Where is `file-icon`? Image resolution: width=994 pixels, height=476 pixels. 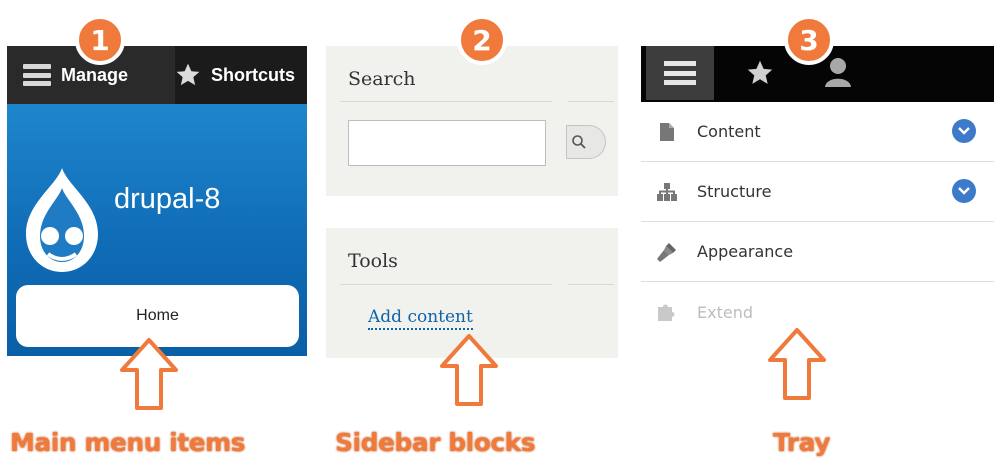
file-icon is located at coordinates (667, 132).